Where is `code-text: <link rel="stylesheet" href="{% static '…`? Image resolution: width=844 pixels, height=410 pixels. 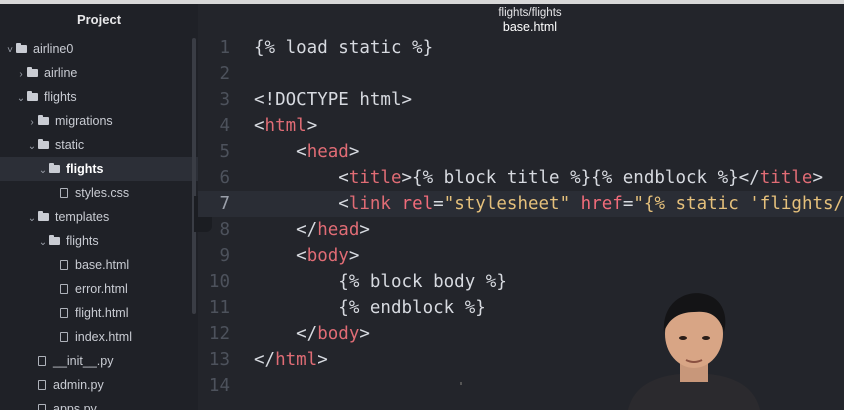 code-text: <link rel="stylesheet" href="{% static '… is located at coordinates (549, 204).